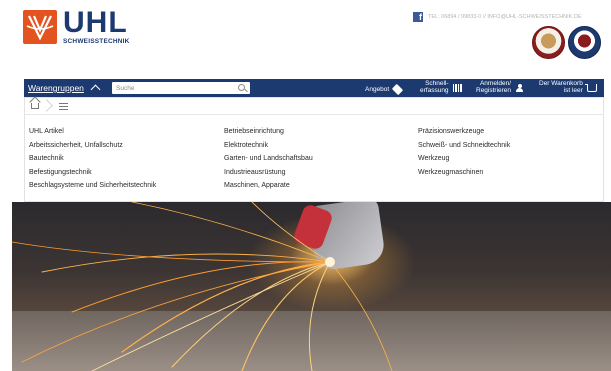 The image size is (611, 371). I want to click on quick-entry-line2: erfassung, so click(434, 90).